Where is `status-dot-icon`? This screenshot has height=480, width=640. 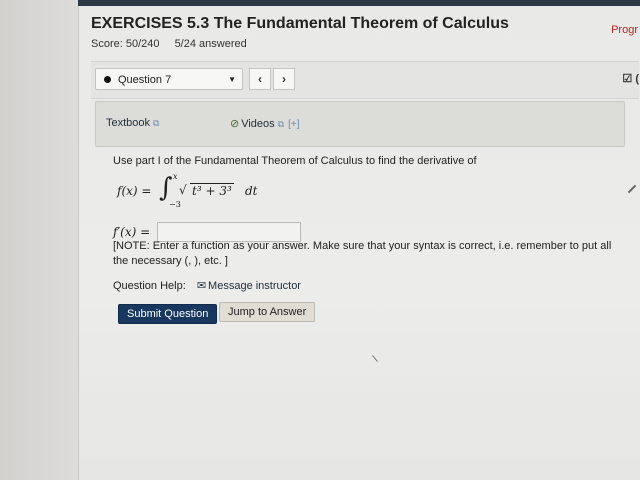 status-dot-icon is located at coordinates (107, 79).